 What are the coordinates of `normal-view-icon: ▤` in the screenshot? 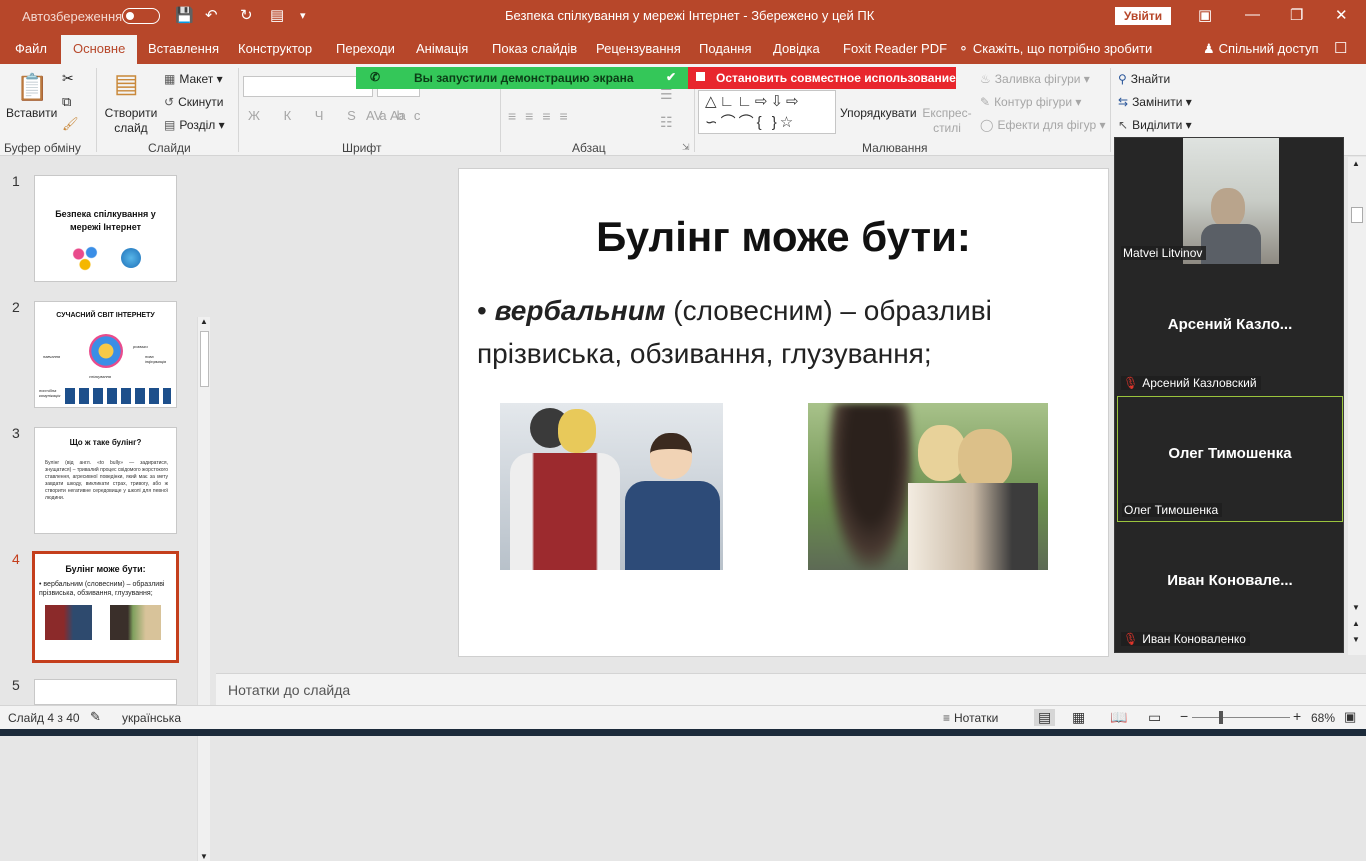 It's located at (1045, 717).